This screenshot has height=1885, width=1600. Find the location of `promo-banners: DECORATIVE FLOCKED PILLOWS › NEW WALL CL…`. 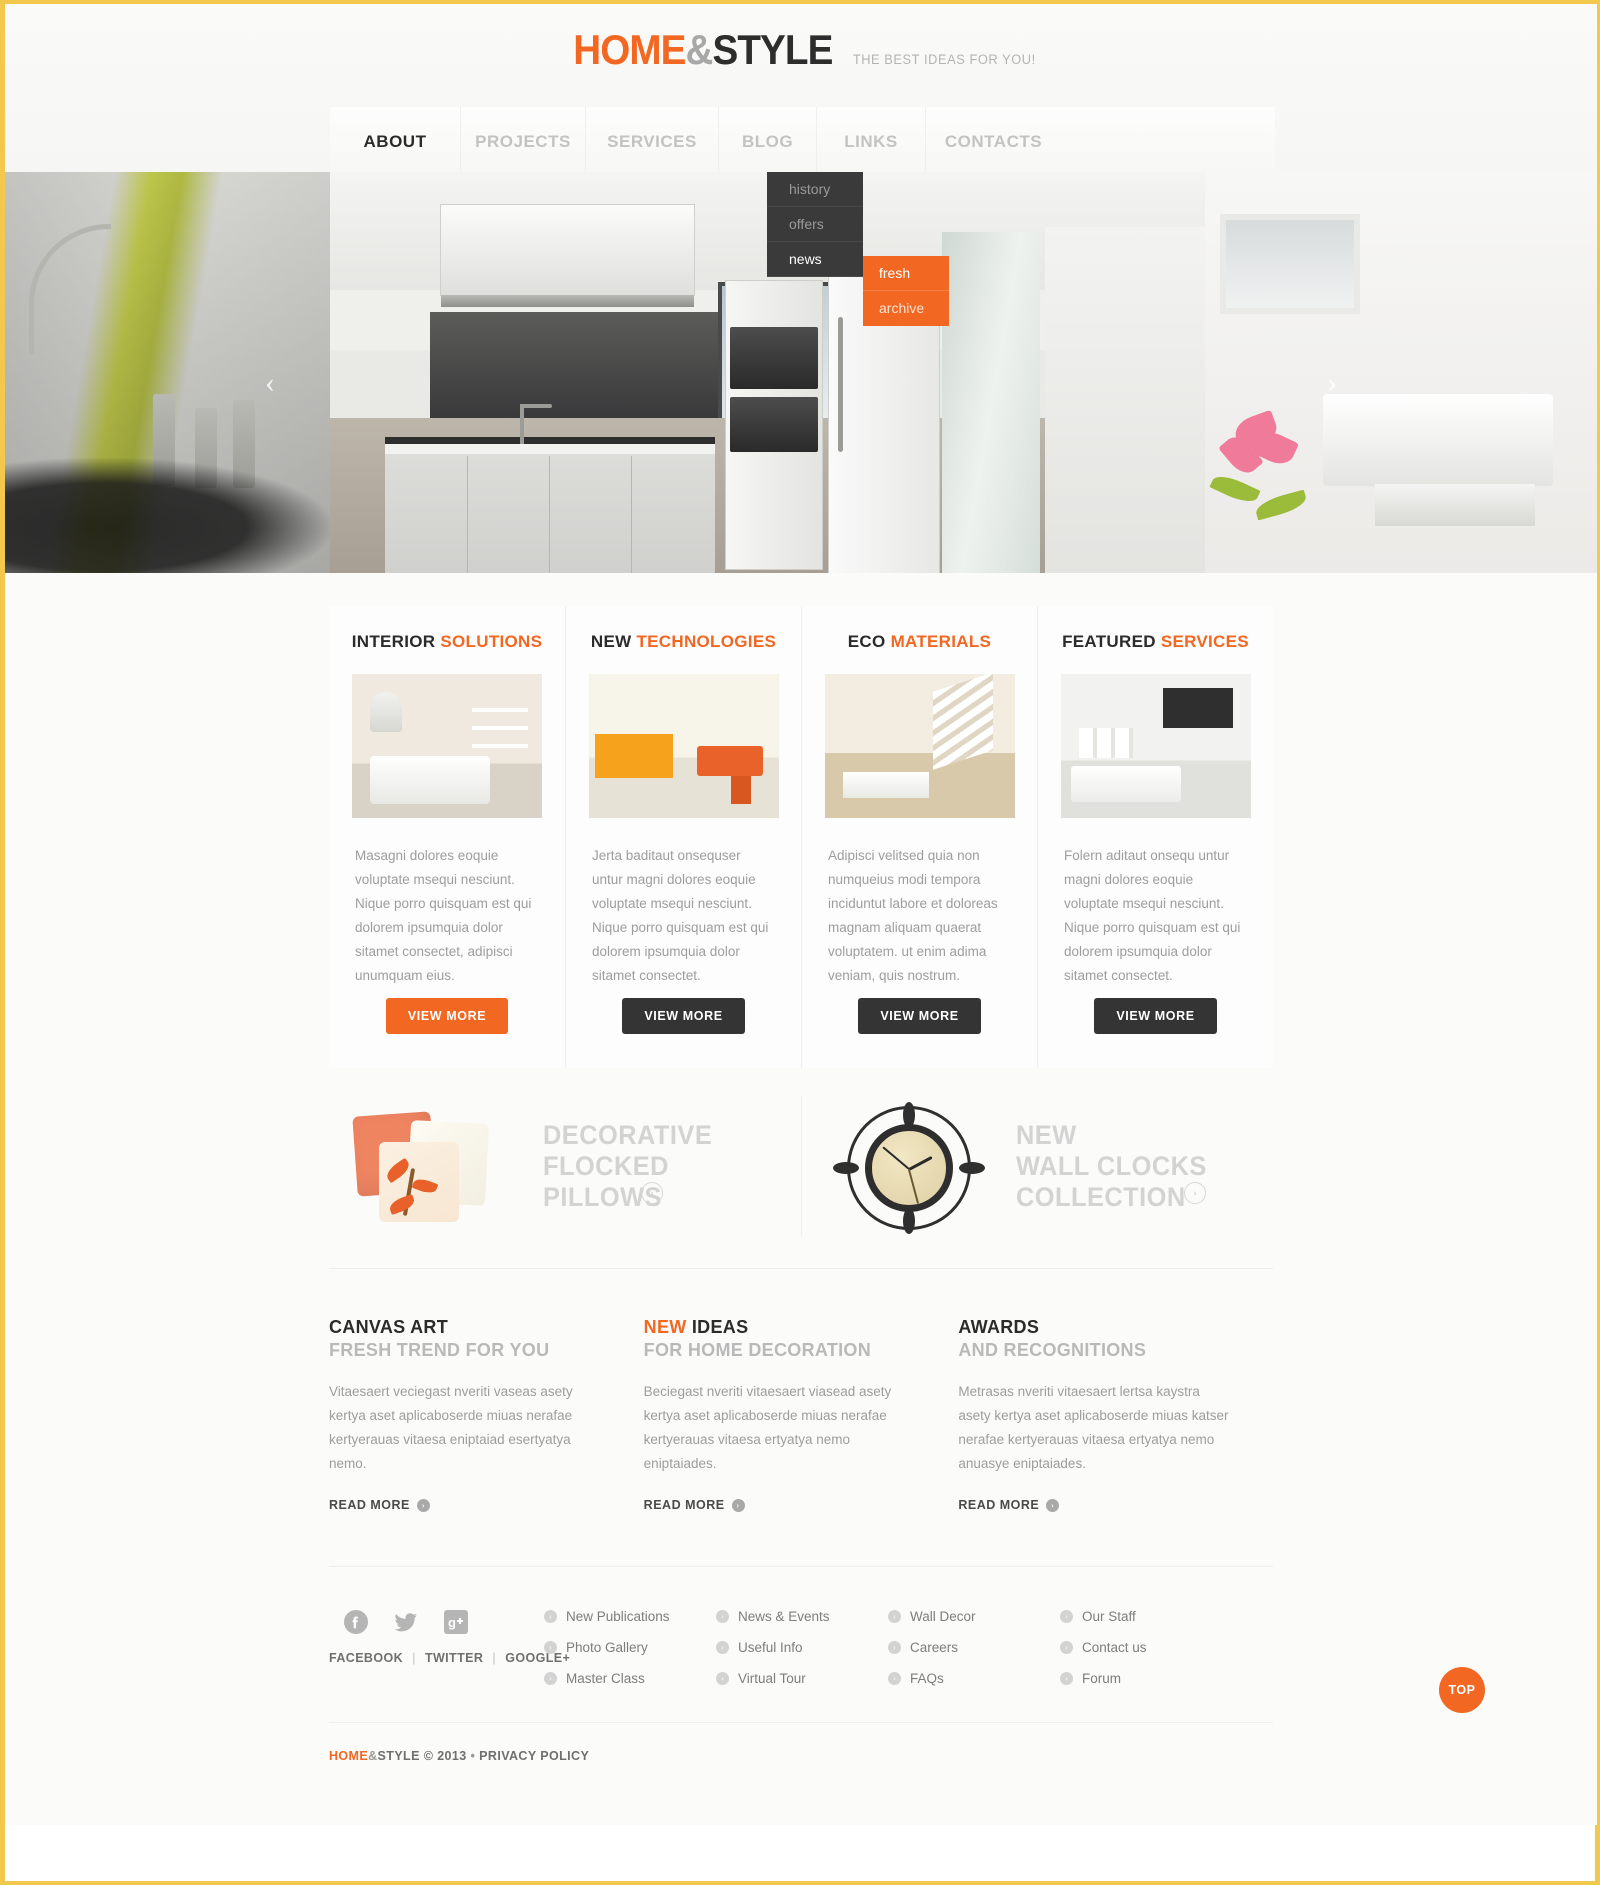

promo-banners: DECORATIVE FLOCKED PILLOWS › NEW WALL CL… is located at coordinates (801, 1166).